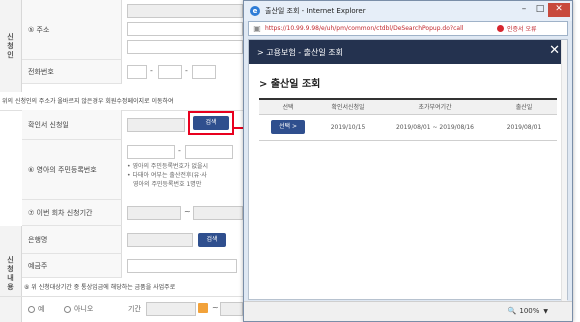 Image resolution: width=580 pixels, height=322 pixels. What do you see at coordinates (168, 166) in the screenshot?
I see `infant-note-1: • 영아의 주민등록번호가 없을시` at bounding box center [168, 166].